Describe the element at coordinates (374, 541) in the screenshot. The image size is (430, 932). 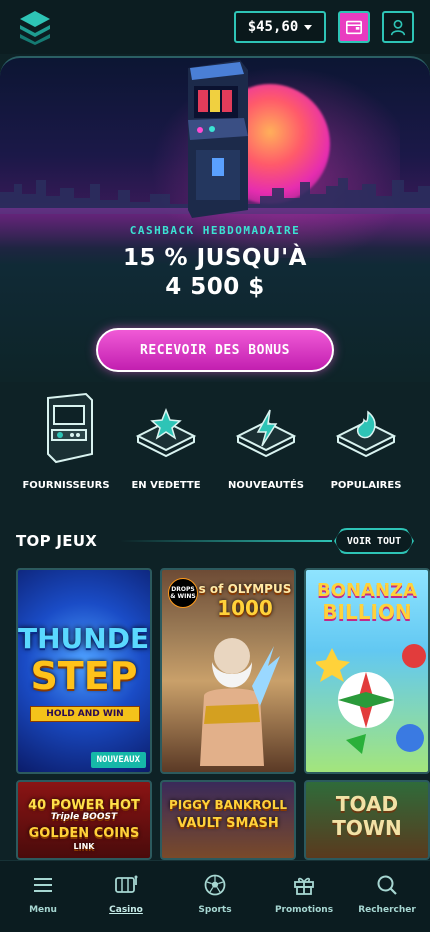
I see `see-all-button: VOIR TOUT` at that location.